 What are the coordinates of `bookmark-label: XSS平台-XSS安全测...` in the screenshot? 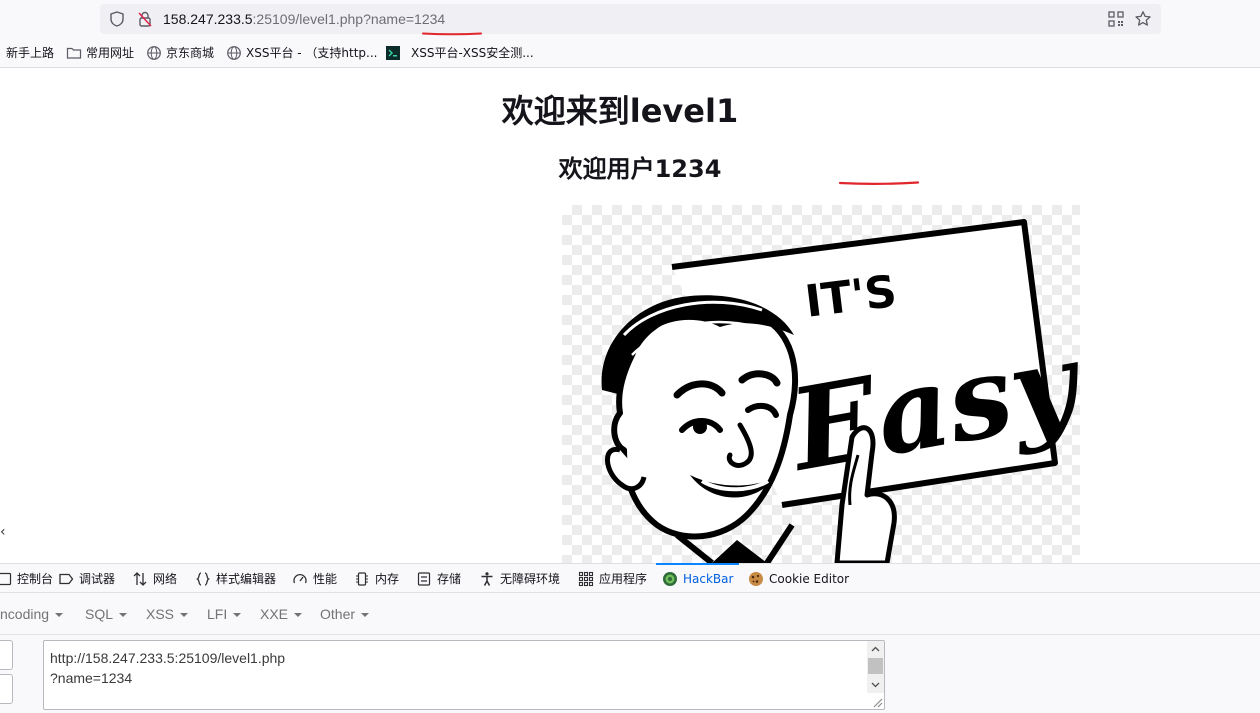 It's located at (472, 53).